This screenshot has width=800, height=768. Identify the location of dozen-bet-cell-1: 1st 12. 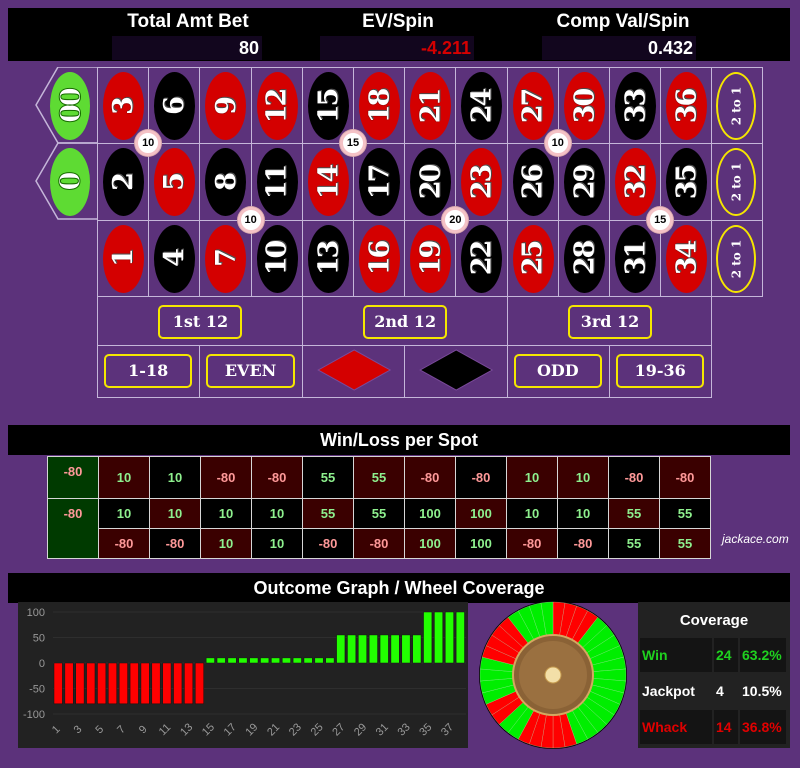
(200, 320).